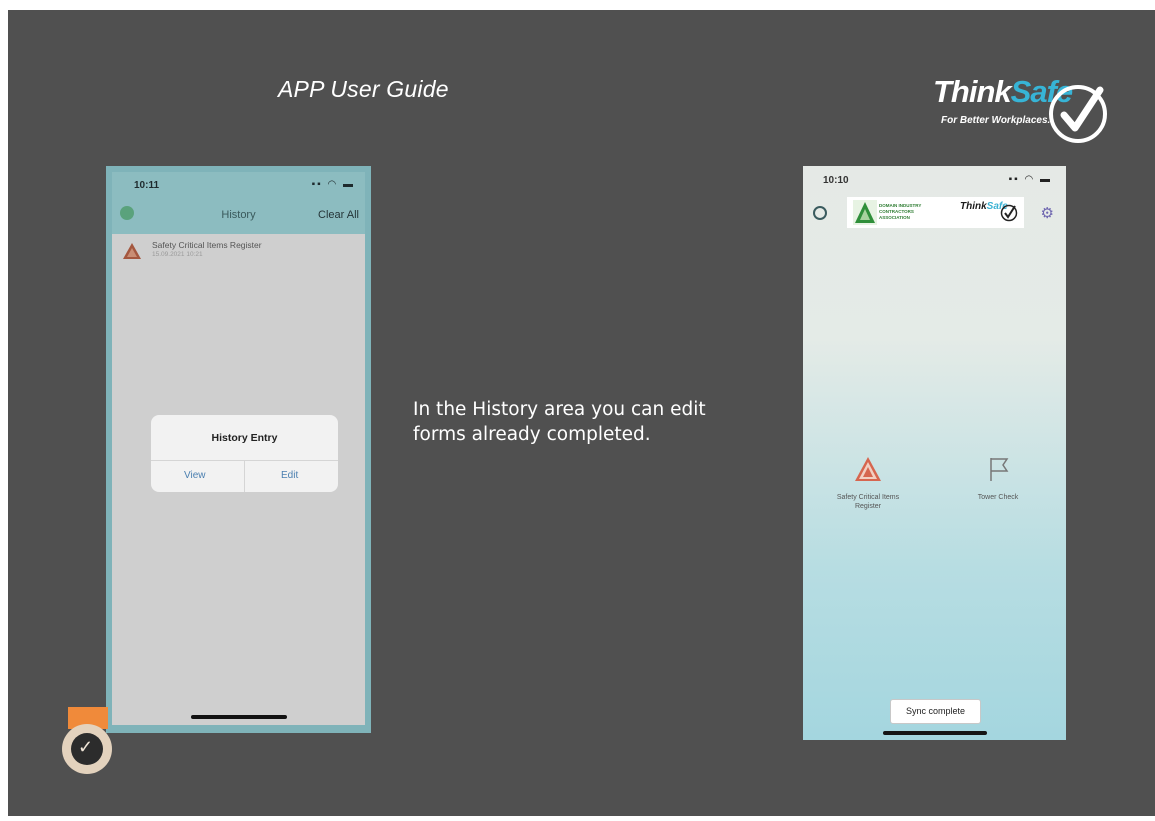  I want to click on thinksafe-logo: ThinkSafe For Better Workplaces., so click(1020, 111).